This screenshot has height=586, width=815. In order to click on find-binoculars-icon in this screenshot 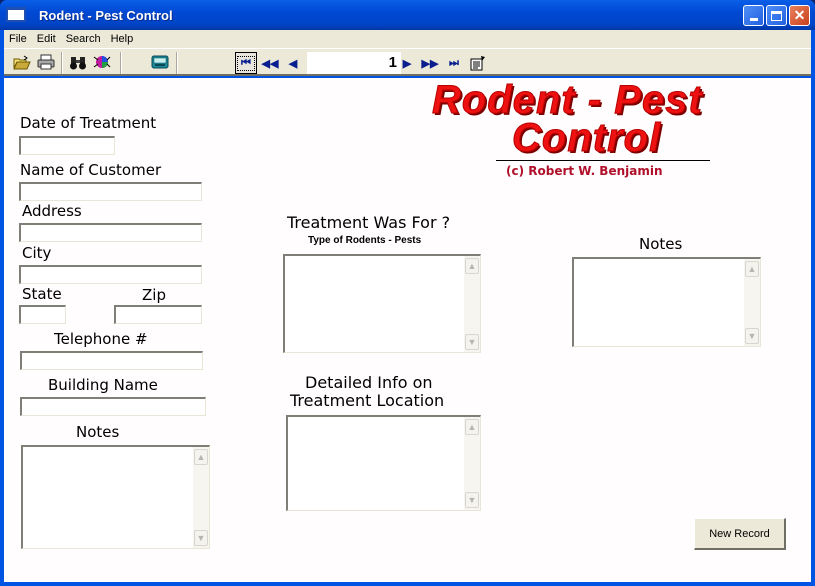, I will do `click(78, 62)`.